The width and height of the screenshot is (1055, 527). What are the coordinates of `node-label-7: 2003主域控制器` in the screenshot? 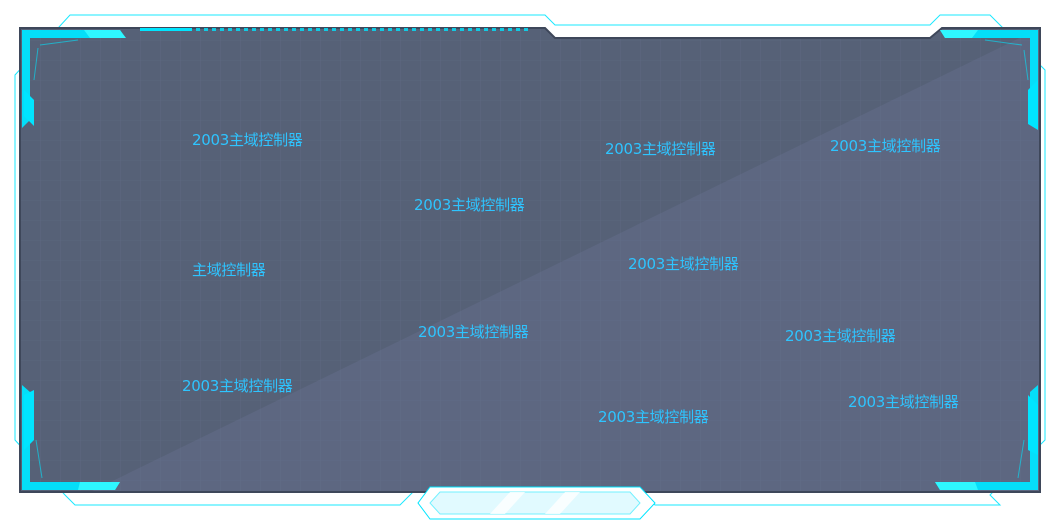 It's located at (473, 332).